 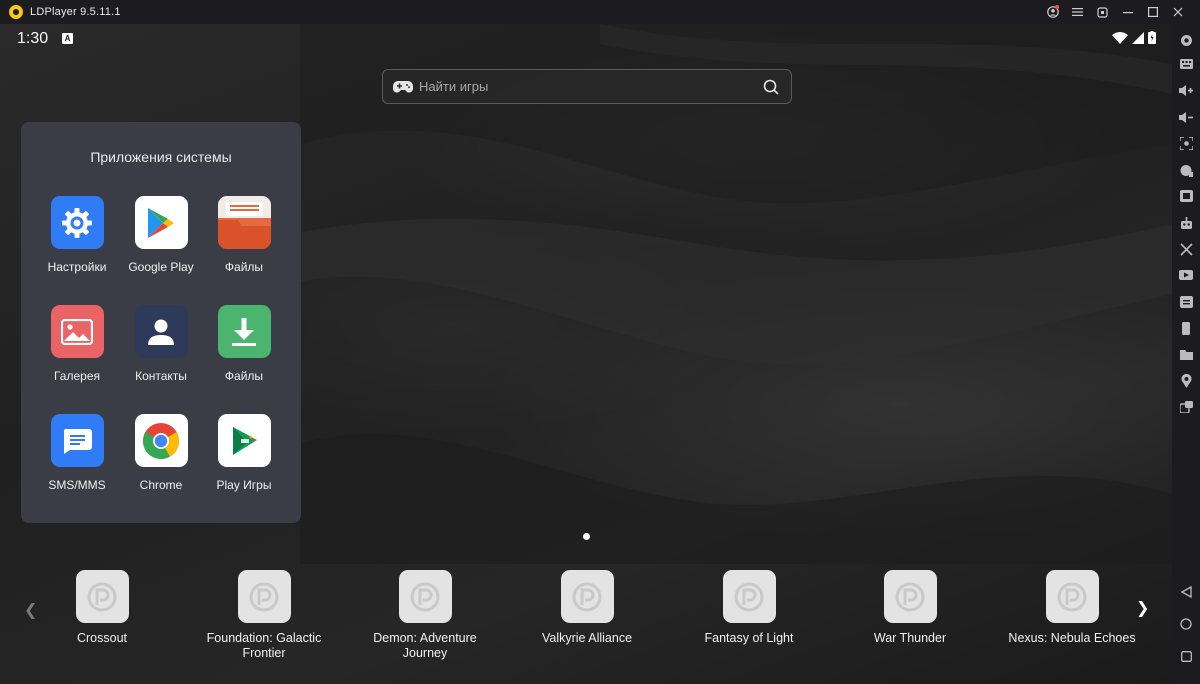 I want to click on ldplayer-logo-icon, so click(x=16, y=12).